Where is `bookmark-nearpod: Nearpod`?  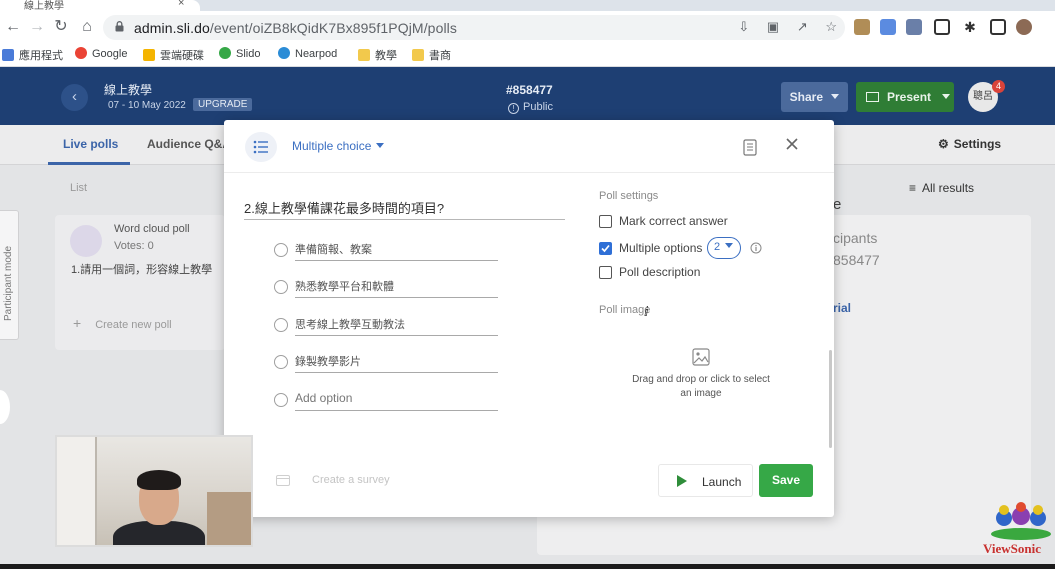 bookmark-nearpod: Nearpod is located at coordinates (307, 53).